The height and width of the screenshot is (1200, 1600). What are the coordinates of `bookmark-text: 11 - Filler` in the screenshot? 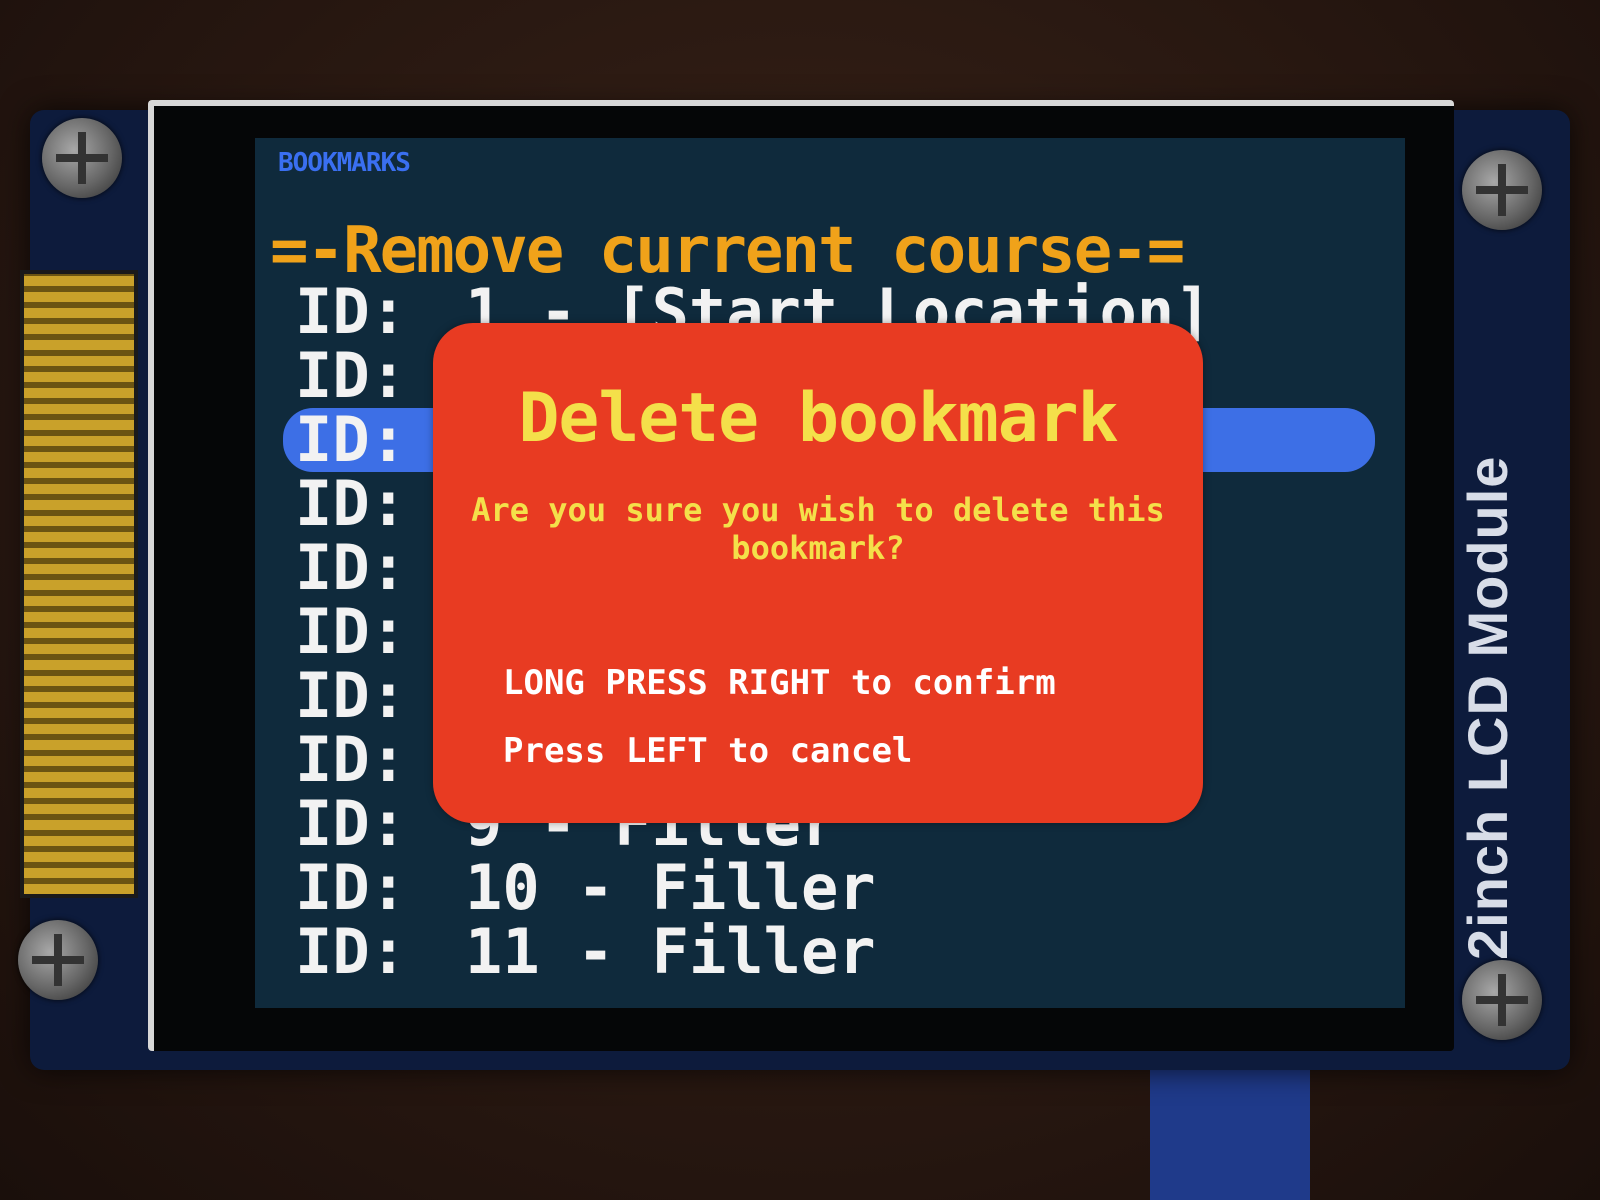 It's located at (670, 951).